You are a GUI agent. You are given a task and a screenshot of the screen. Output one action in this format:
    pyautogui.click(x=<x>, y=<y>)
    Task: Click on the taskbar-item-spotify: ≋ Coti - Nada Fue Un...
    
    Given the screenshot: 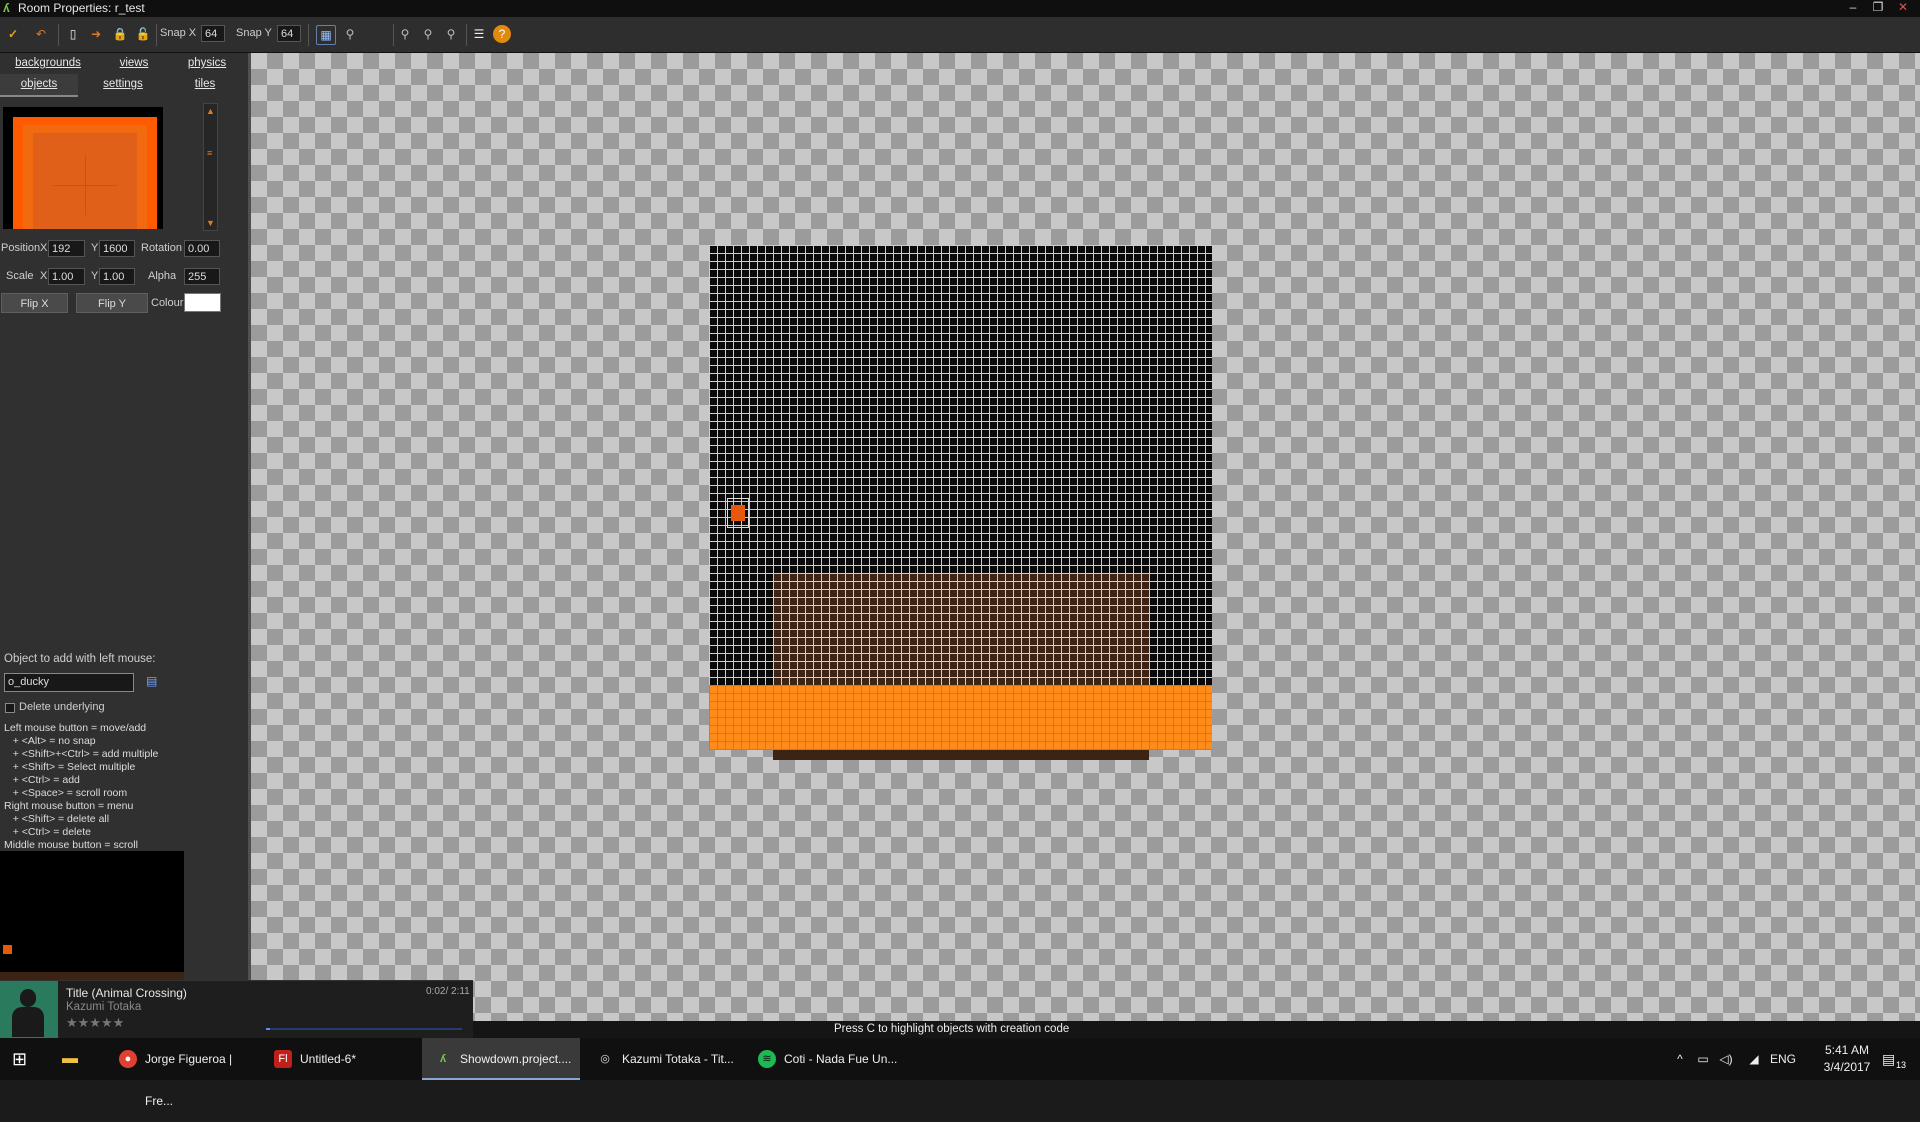 What is the action you would take?
    pyautogui.click(x=822, y=1059)
    